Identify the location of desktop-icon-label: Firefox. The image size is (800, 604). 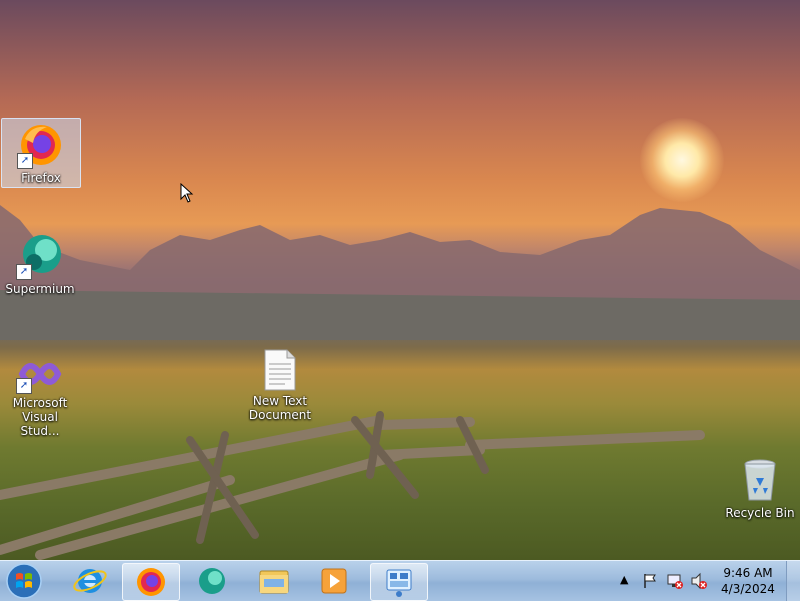
(41, 178).